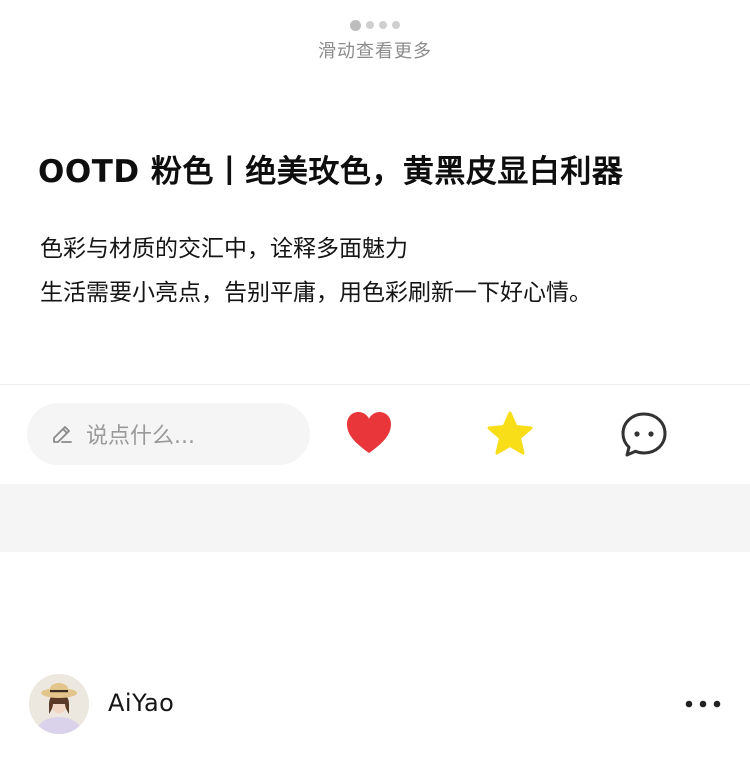 This screenshot has width=750, height=766. What do you see at coordinates (355, 25) in the screenshot?
I see `page-dot-active` at bounding box center [355, 25].